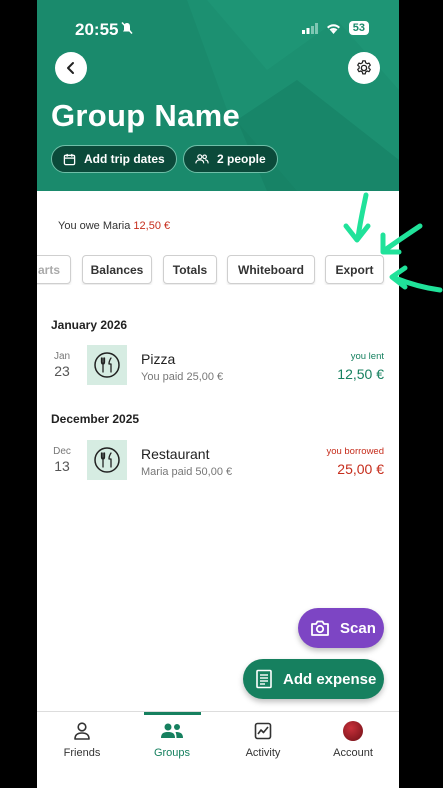 This screenshot has width=443, height=788. Describe the element at coordinates (202, 159) in the screenshot. I see `people-icon` at that location.